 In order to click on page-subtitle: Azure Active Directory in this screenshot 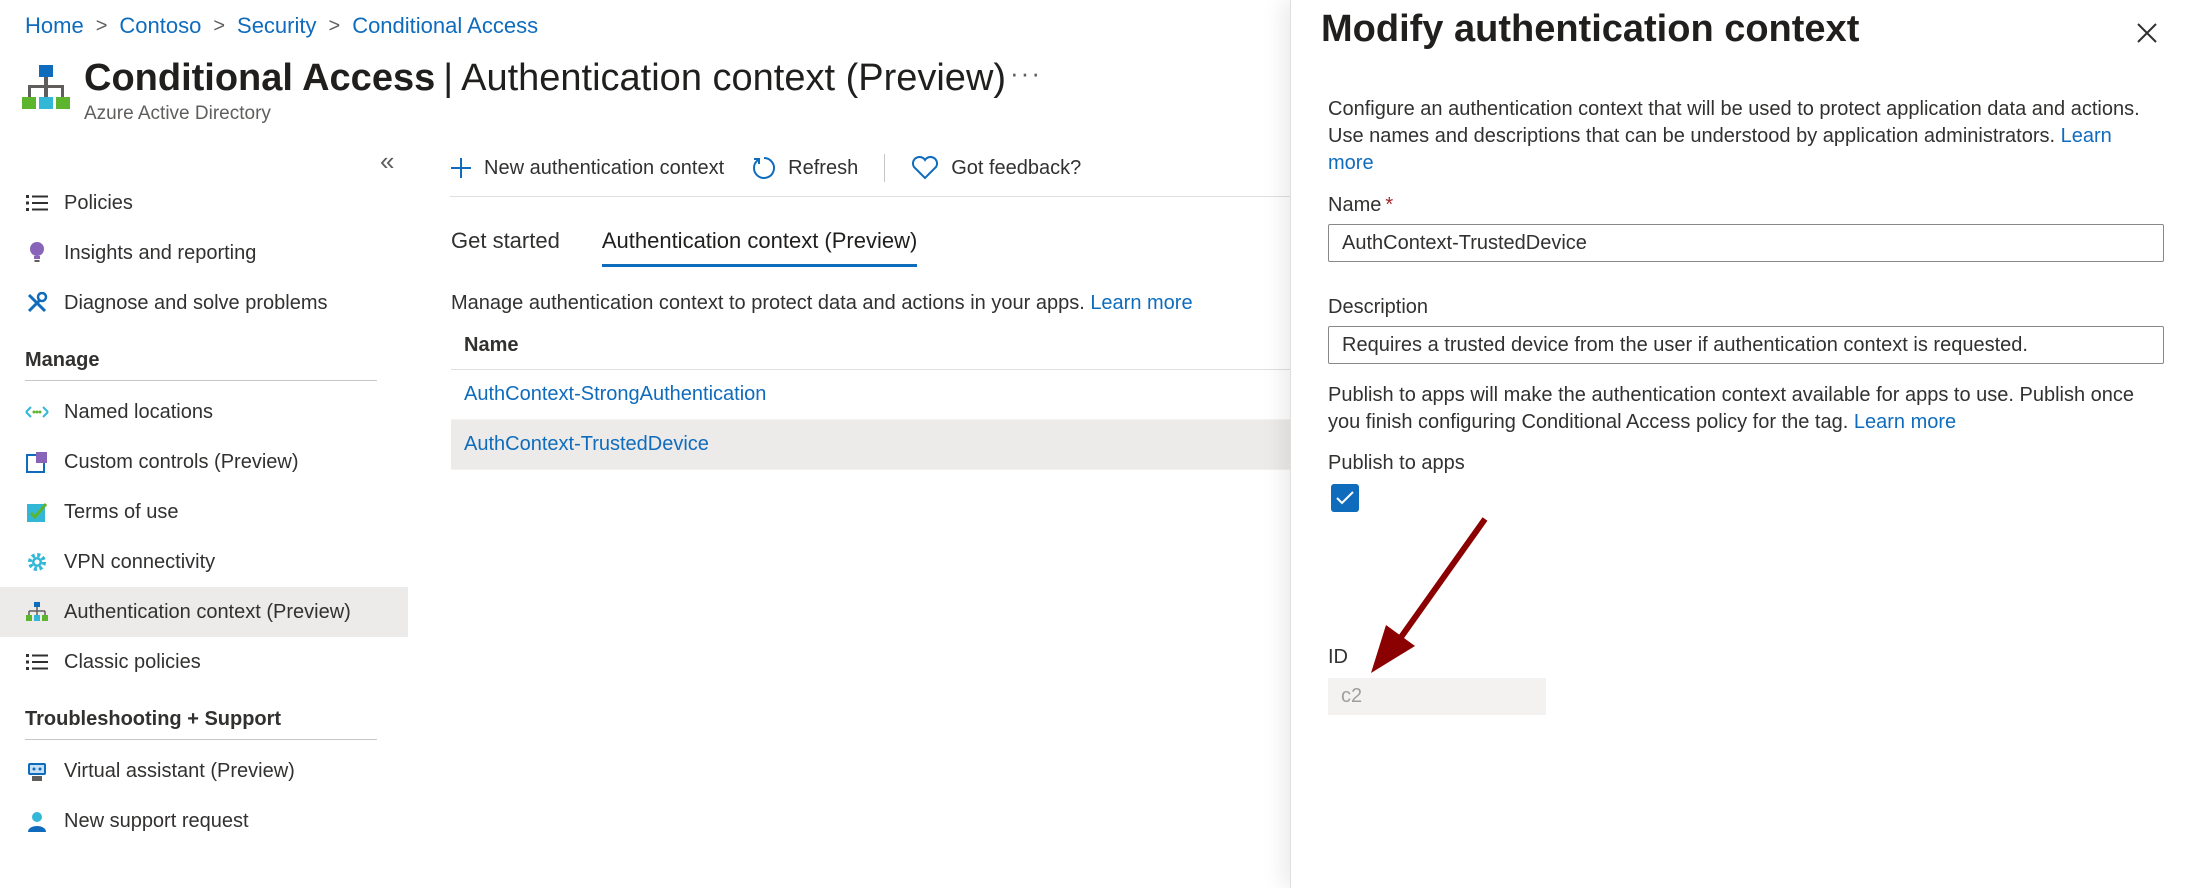, I will do `click(177, 113)`.